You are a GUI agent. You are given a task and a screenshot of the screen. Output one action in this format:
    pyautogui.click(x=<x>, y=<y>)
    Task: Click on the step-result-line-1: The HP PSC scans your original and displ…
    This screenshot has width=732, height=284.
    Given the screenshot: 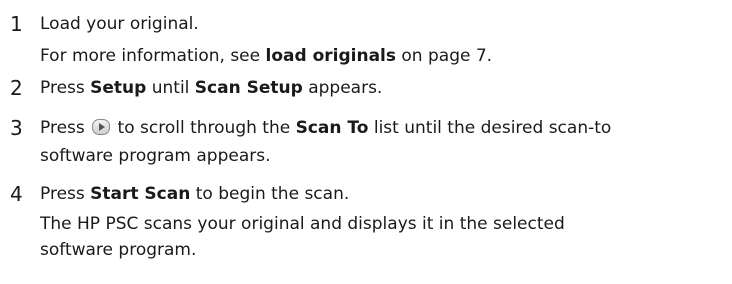 What is the action you would take?
    pyautogui.click(x=302, y=224)
    